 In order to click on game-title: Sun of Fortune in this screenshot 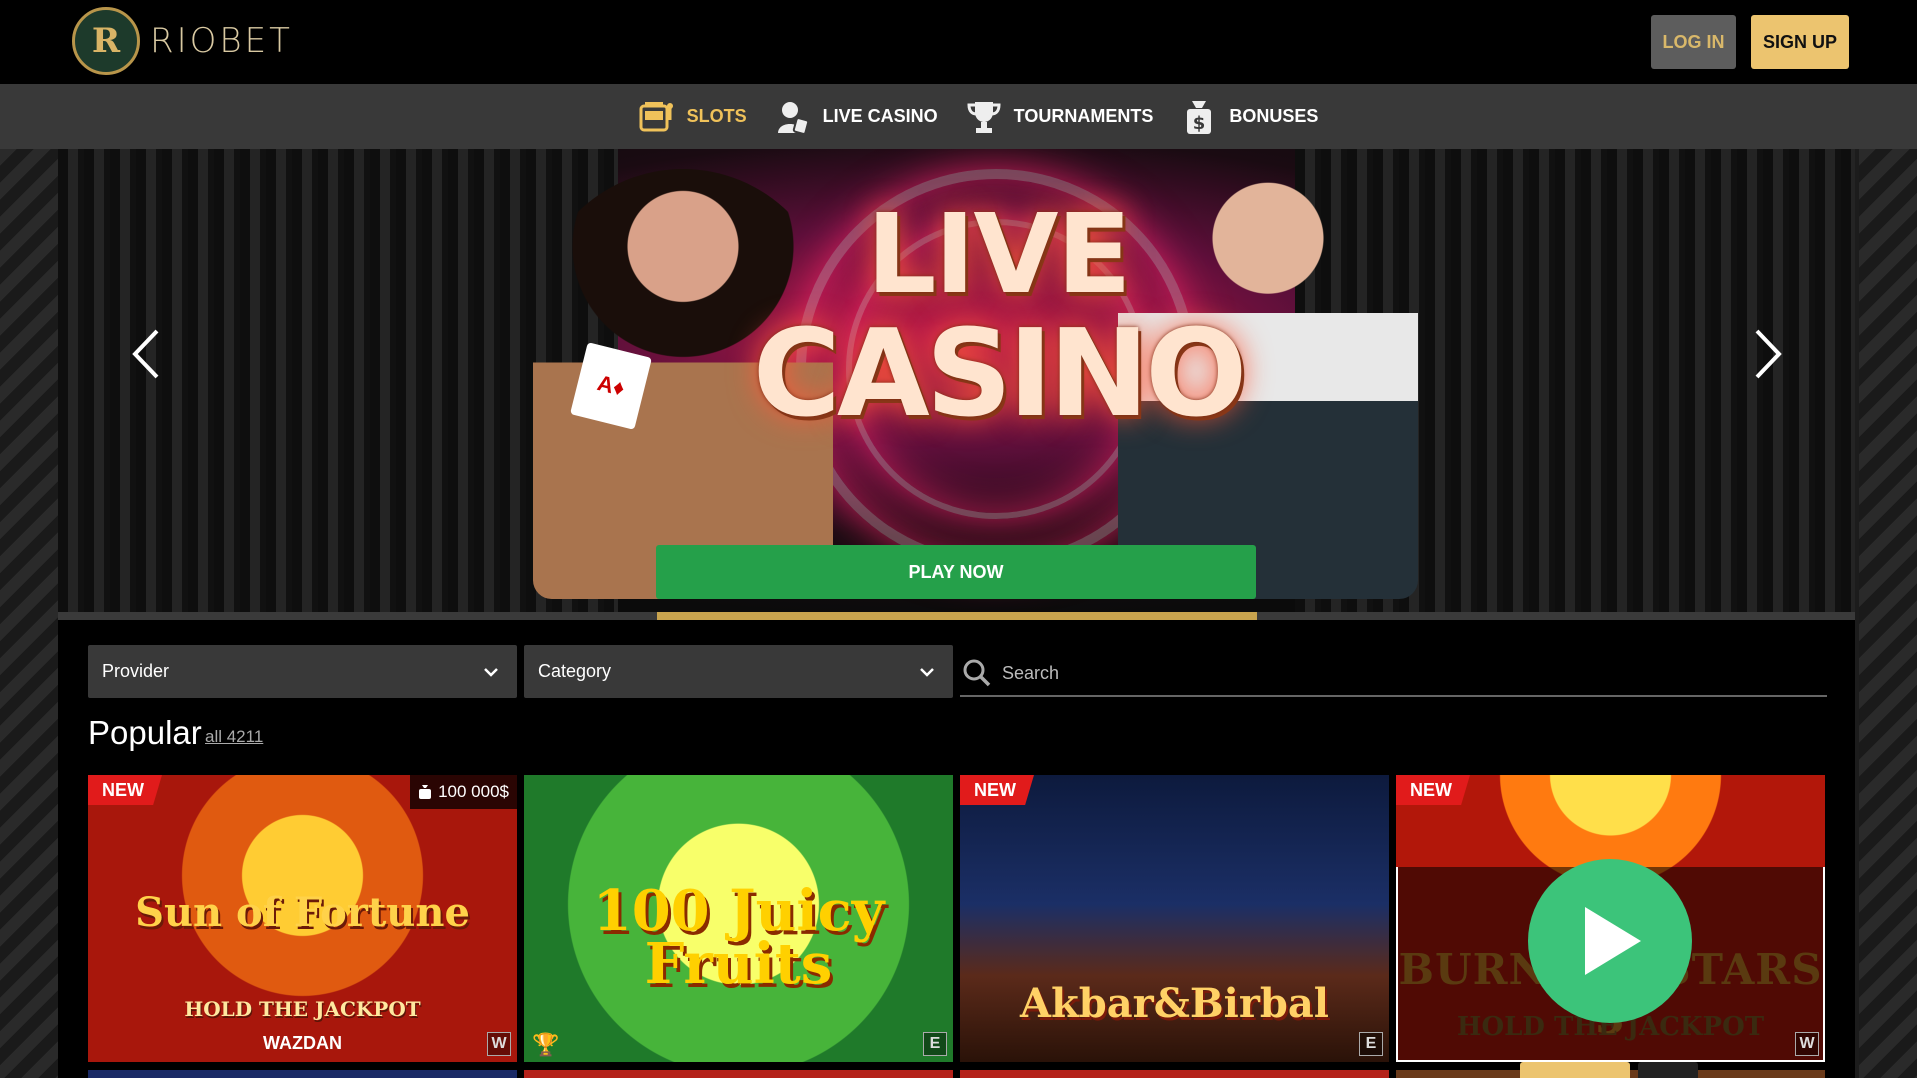, I will do `click(302, 912)`.